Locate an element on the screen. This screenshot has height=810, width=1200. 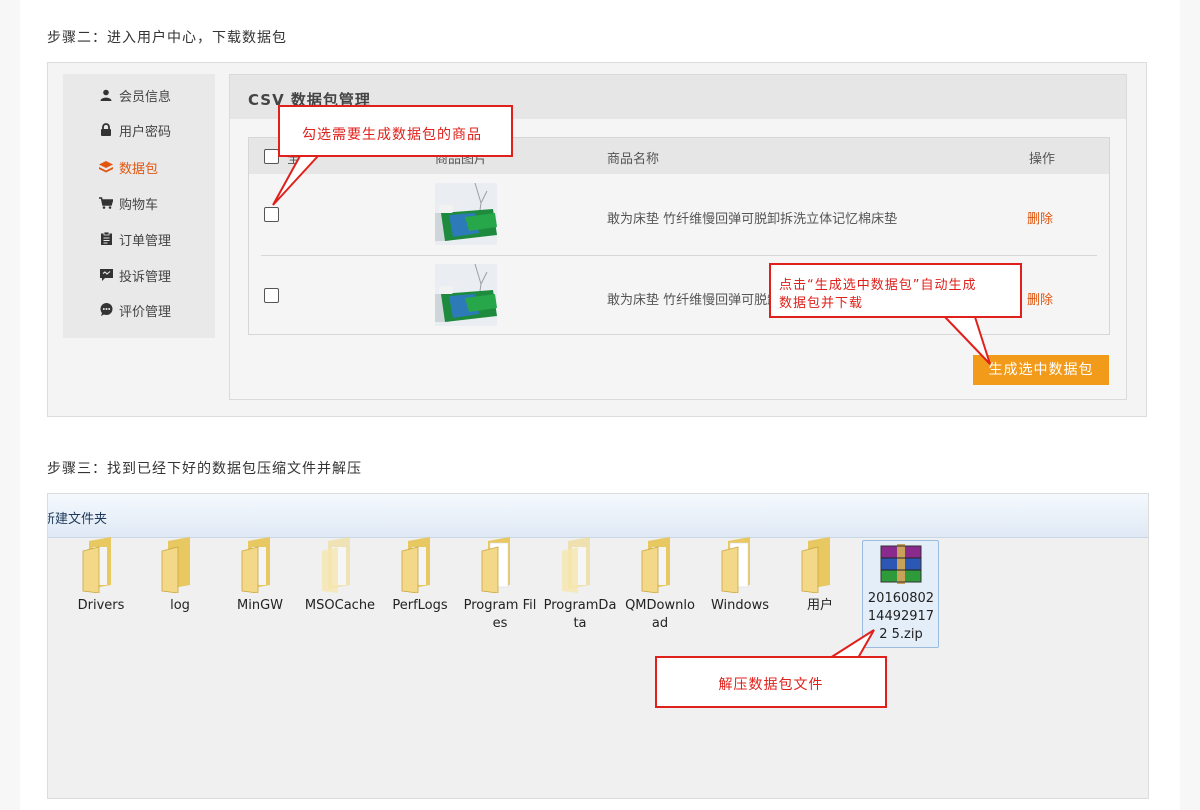
annotation-arrow-unzip is located at coordinates (852, 644).